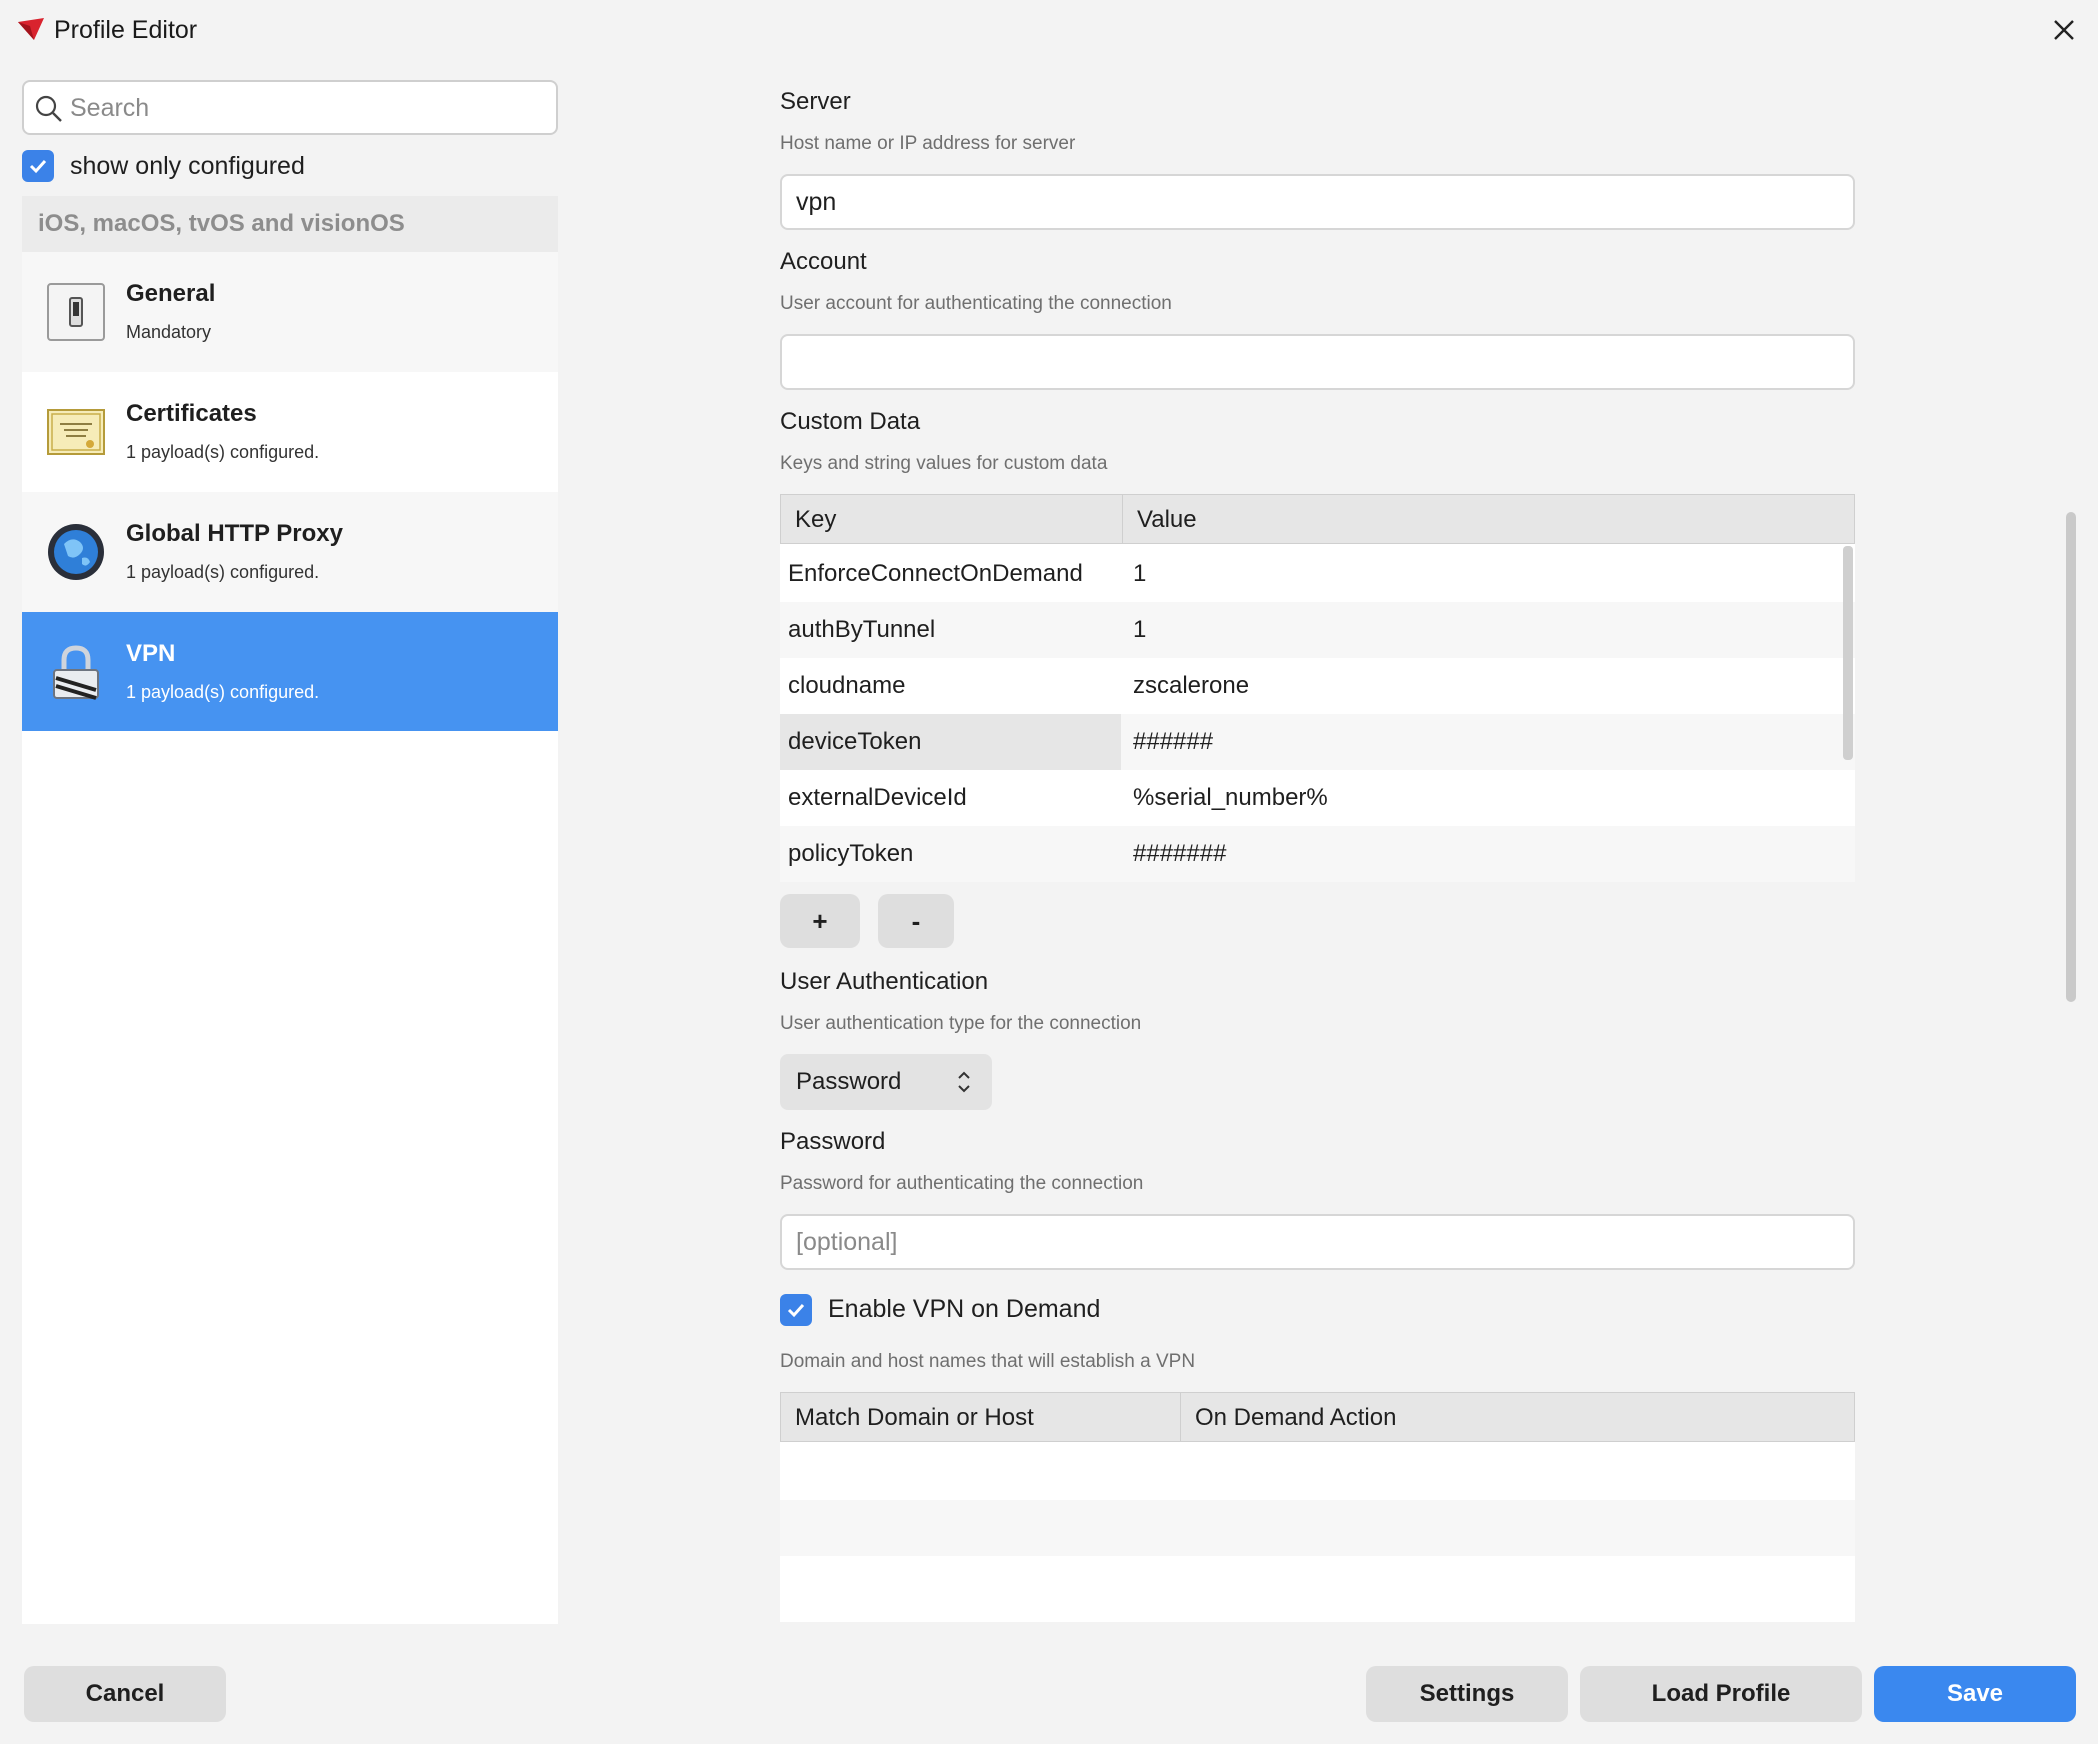 The height and width of the screenshot is (1744, 2098). Describe the element at coordinates (290, 672) in the screenshot. I see `sidebar-item-vpn: VPN 1 payload(s) configured.` at that location.